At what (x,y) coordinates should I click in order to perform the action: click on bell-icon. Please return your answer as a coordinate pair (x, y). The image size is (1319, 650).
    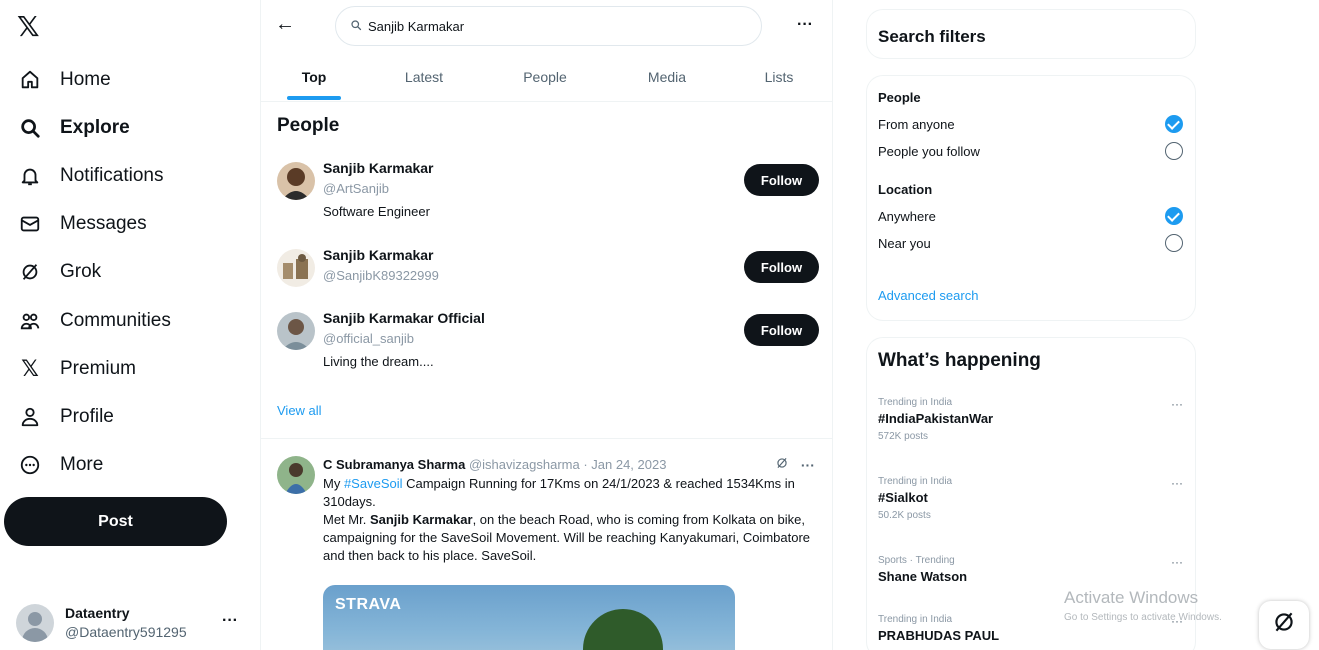
    Looking at the image, I should click on (30, 176).